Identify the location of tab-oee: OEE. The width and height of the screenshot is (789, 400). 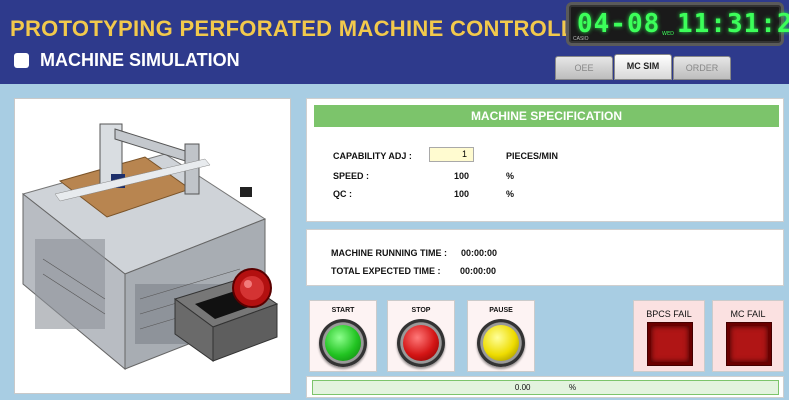
(584, 68).